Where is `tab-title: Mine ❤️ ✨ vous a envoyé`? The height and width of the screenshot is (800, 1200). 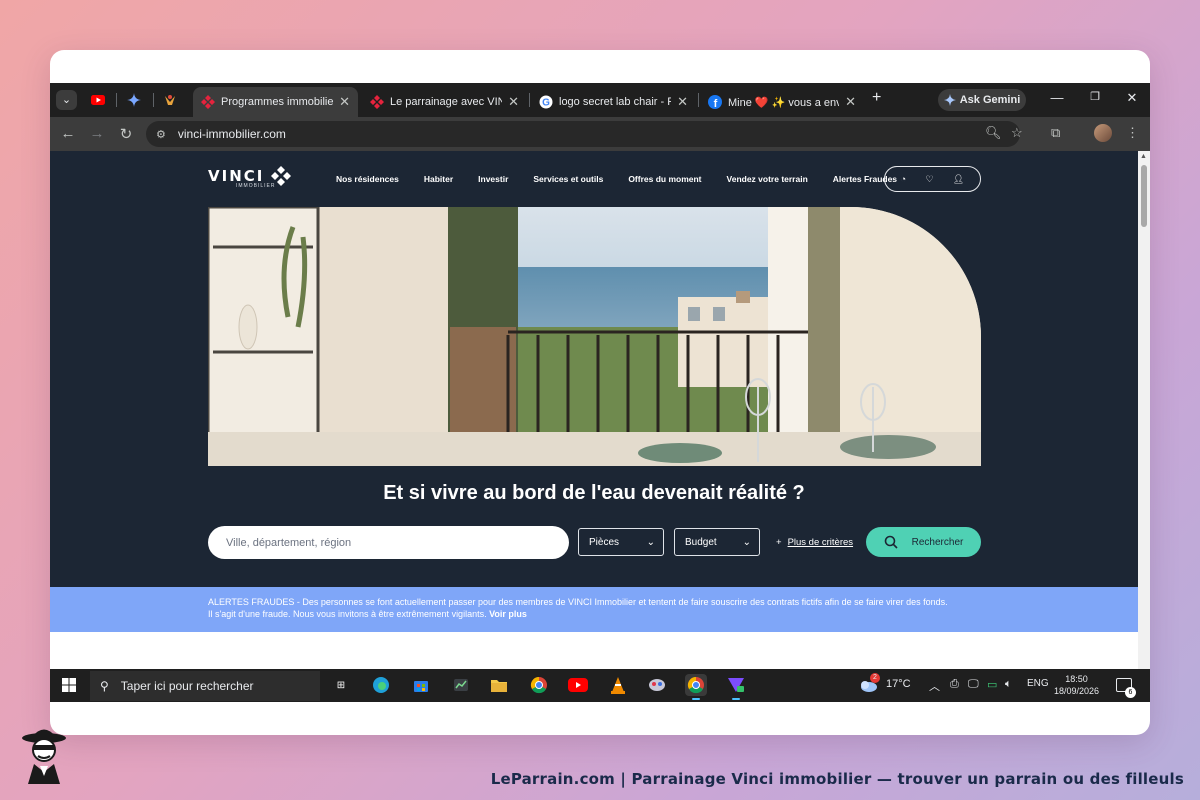
tab-title: Mine ❤️ ✨ vous a envoyé is located at coordinates (784, 102).